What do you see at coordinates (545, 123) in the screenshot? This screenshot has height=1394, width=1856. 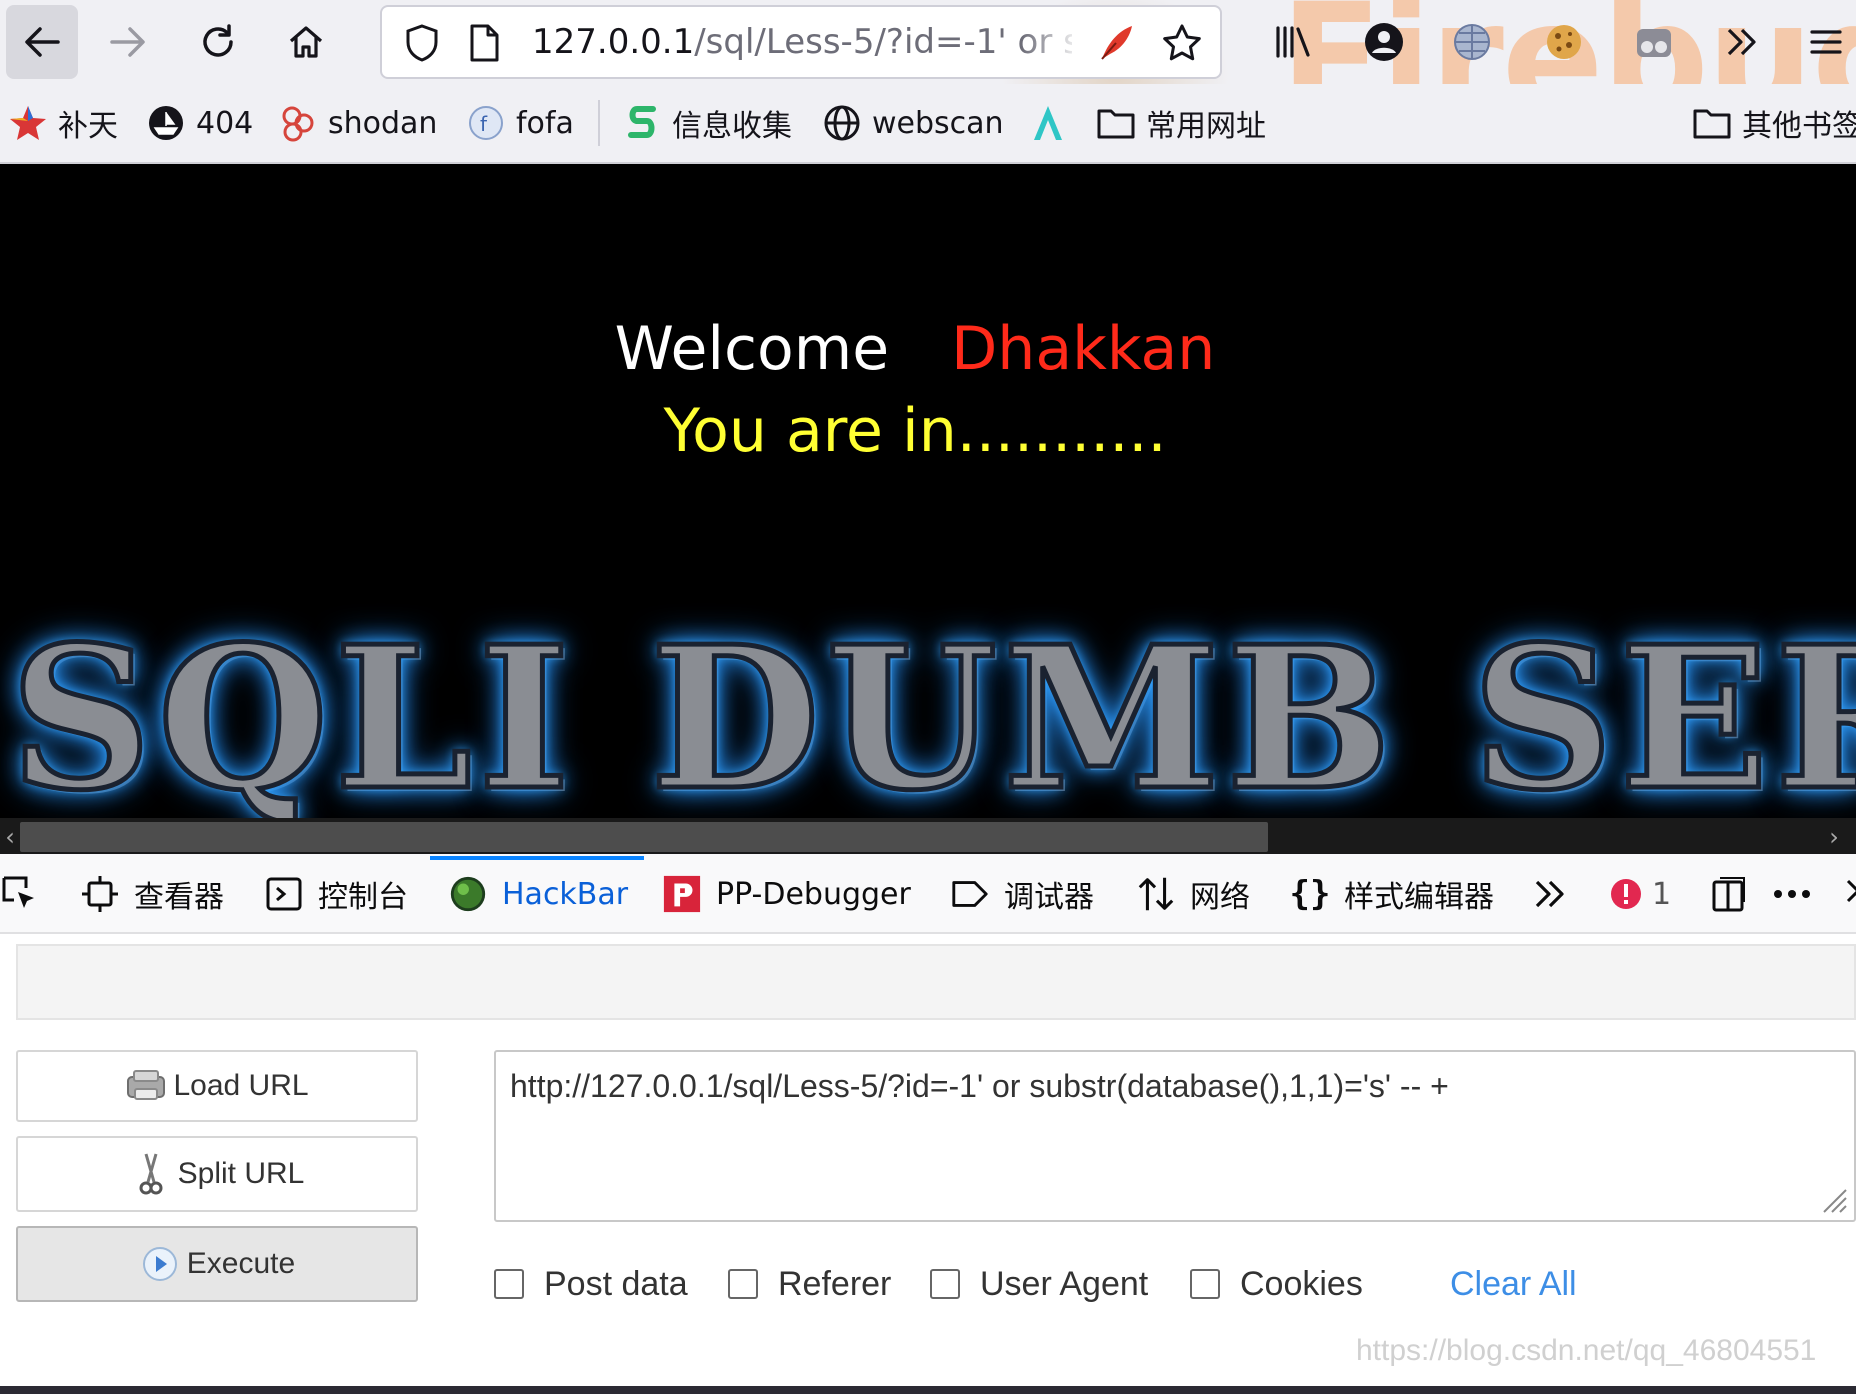 I see `bookmark-label: fofa` at bounding box center [545, 123].